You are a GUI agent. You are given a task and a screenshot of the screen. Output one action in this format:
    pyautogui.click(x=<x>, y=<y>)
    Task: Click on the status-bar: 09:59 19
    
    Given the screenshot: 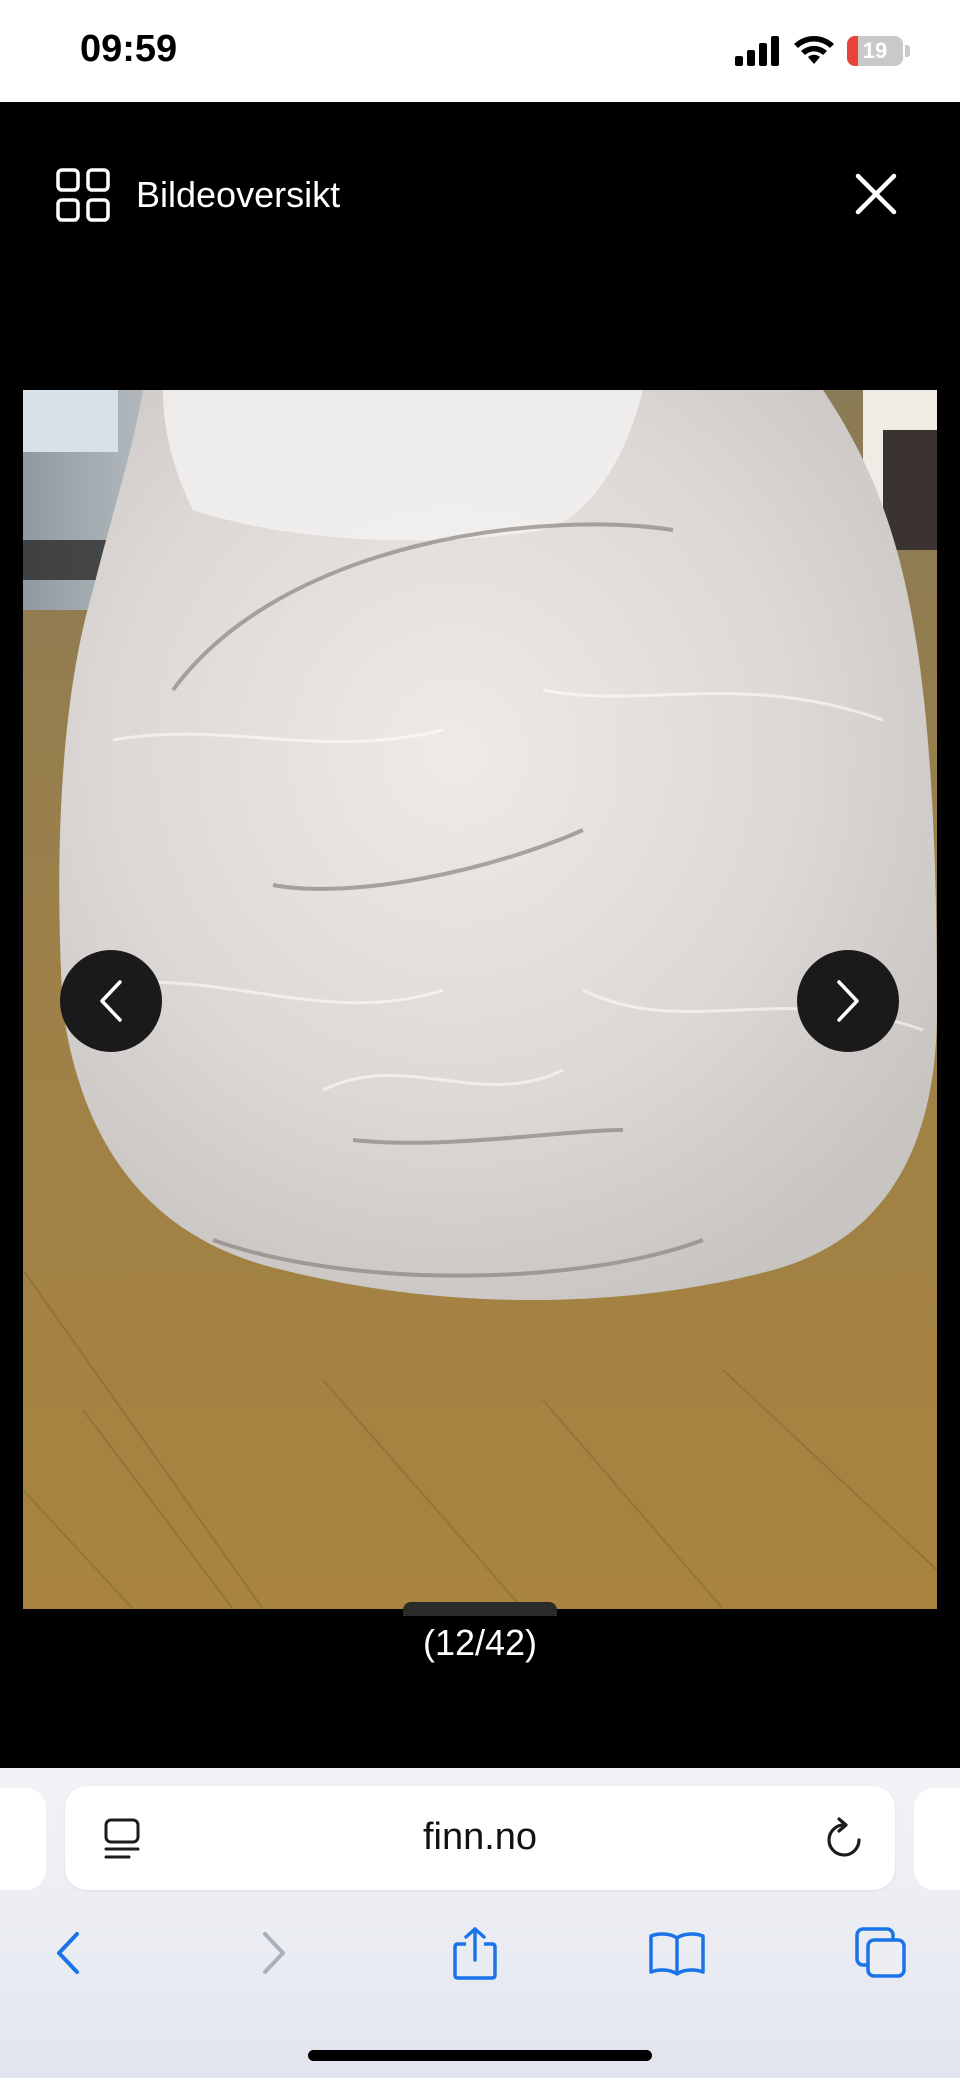 What is the action you would take?
    pyautogui.click(x=480, y=51)
    